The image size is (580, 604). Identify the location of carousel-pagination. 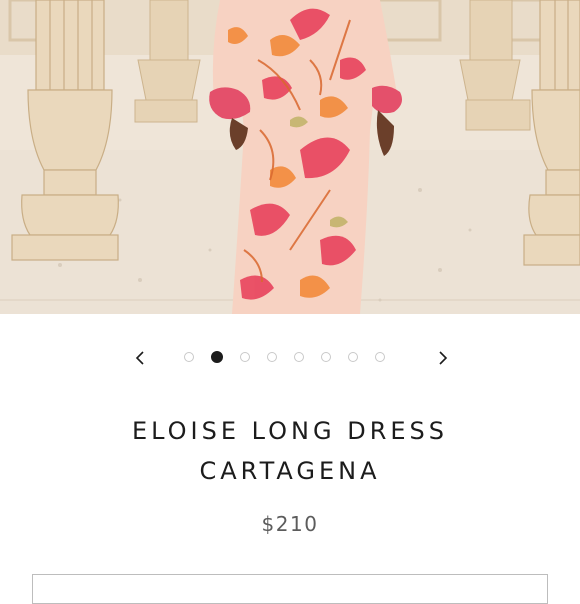
(284, 357).